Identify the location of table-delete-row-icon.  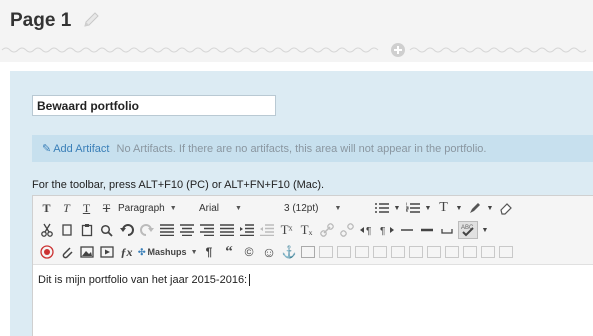
(397, 252).